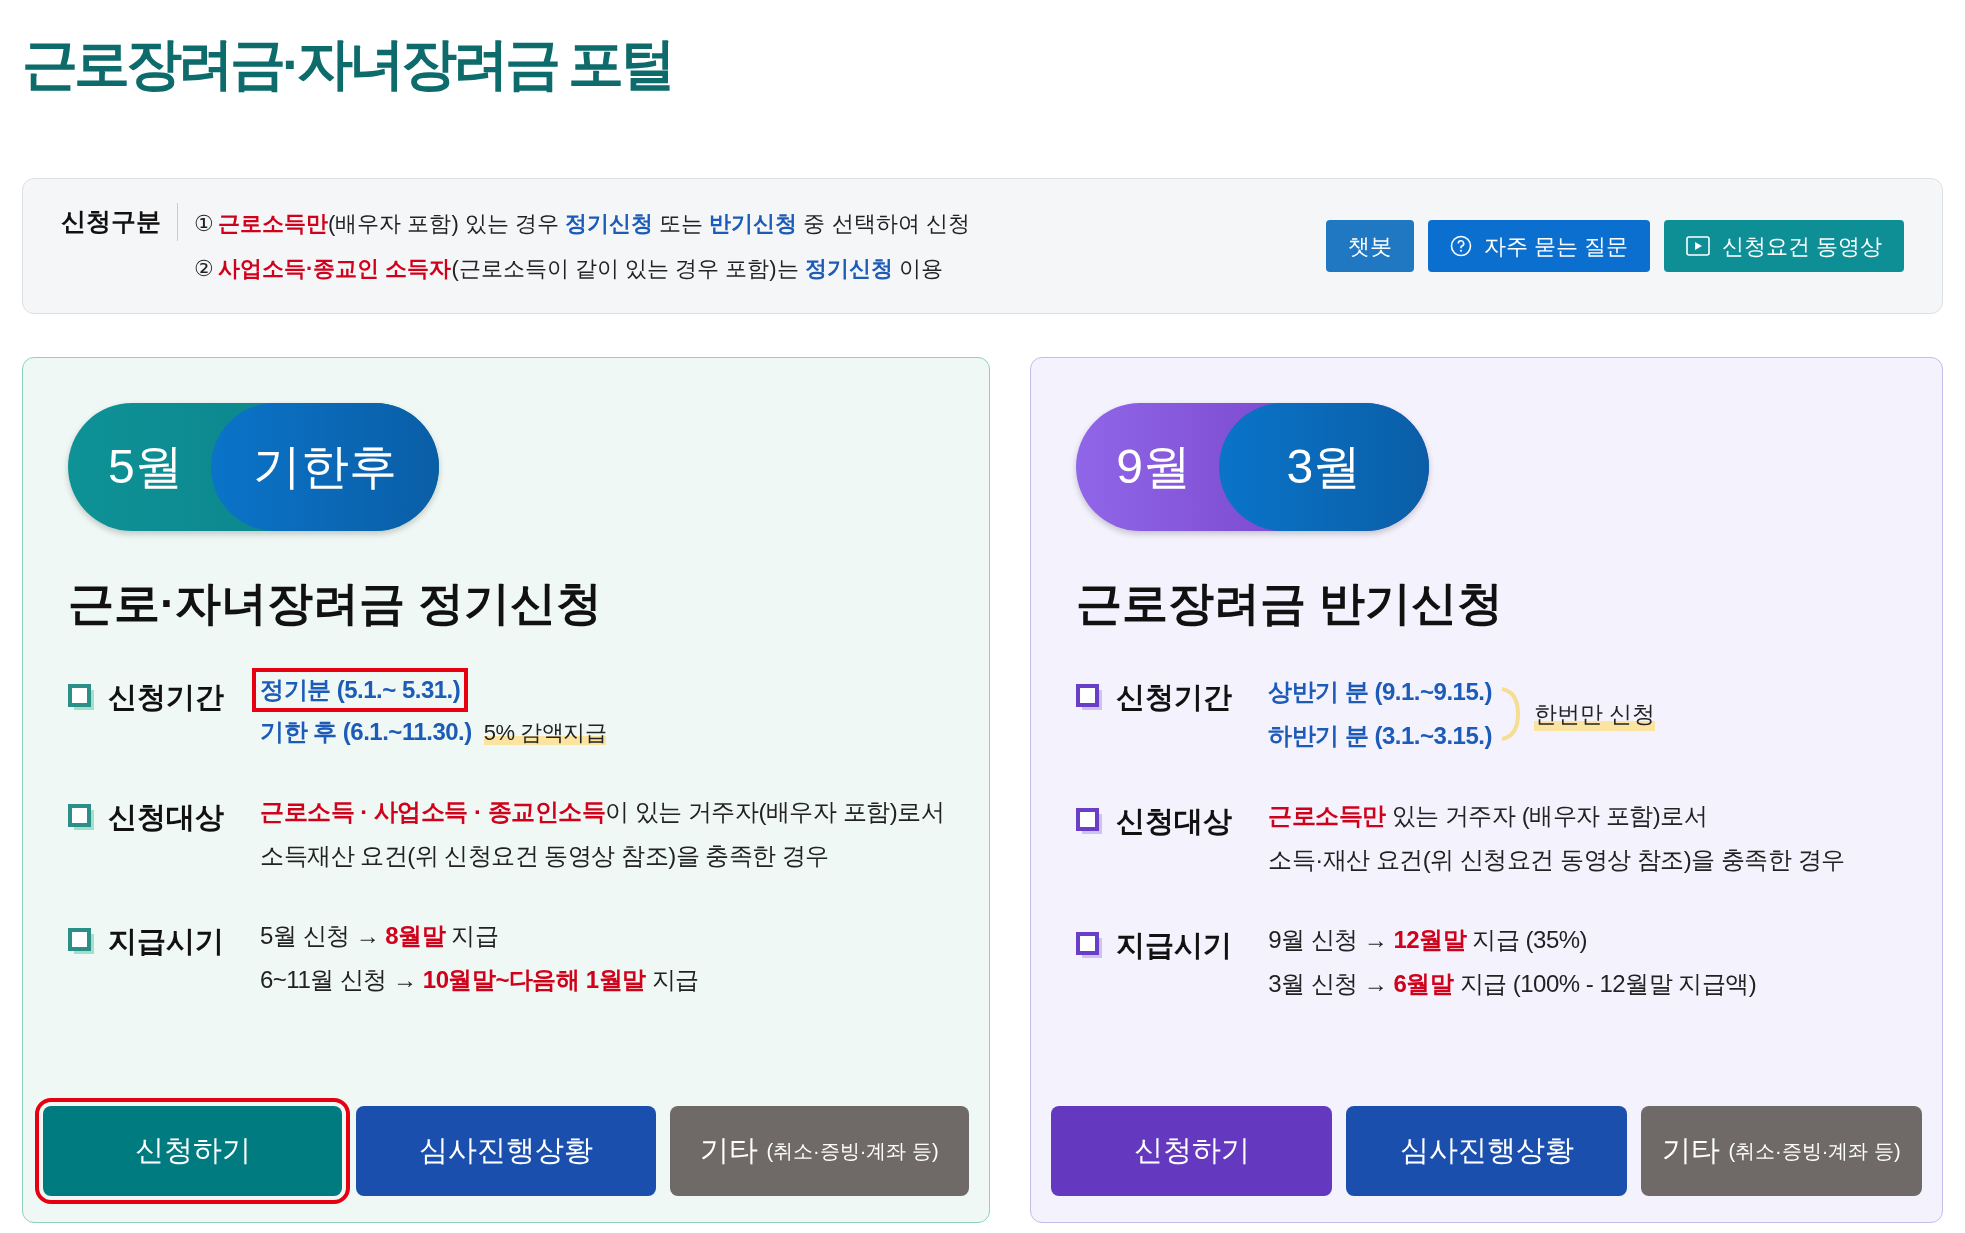 The height and width of the screenshot is (1233, 1965). What do you see at coordinates (1380, 692) in the screenshot?
I see `info-line: 상반기 분 (9.1.~9.15.)` at bounding box center [1380, 692].